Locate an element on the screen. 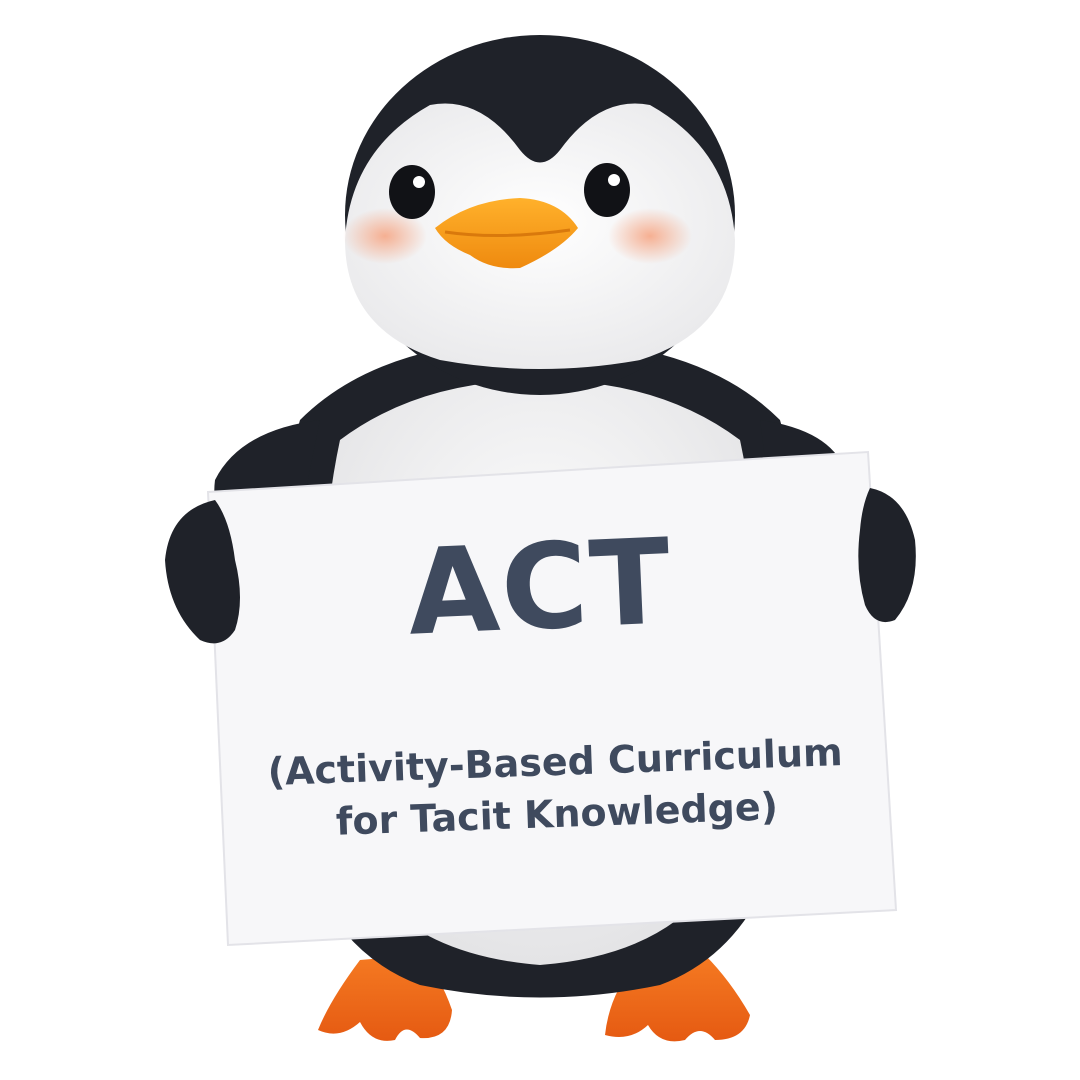  penguin-right-flipper is located at coordinates (887, 555).